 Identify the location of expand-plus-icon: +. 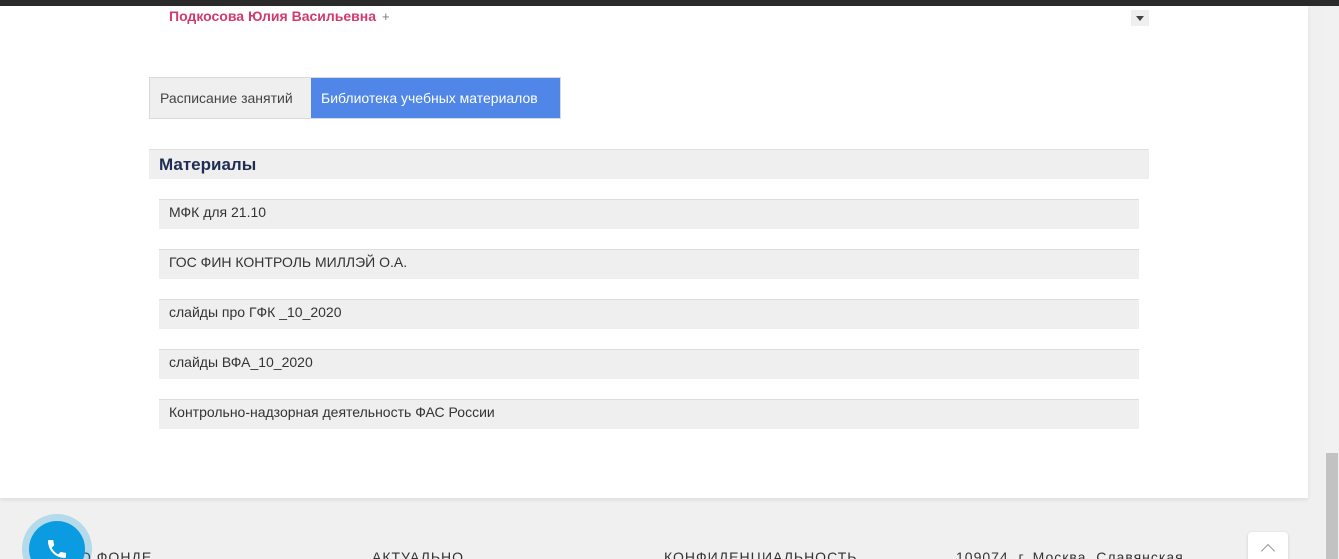
(386, 16).